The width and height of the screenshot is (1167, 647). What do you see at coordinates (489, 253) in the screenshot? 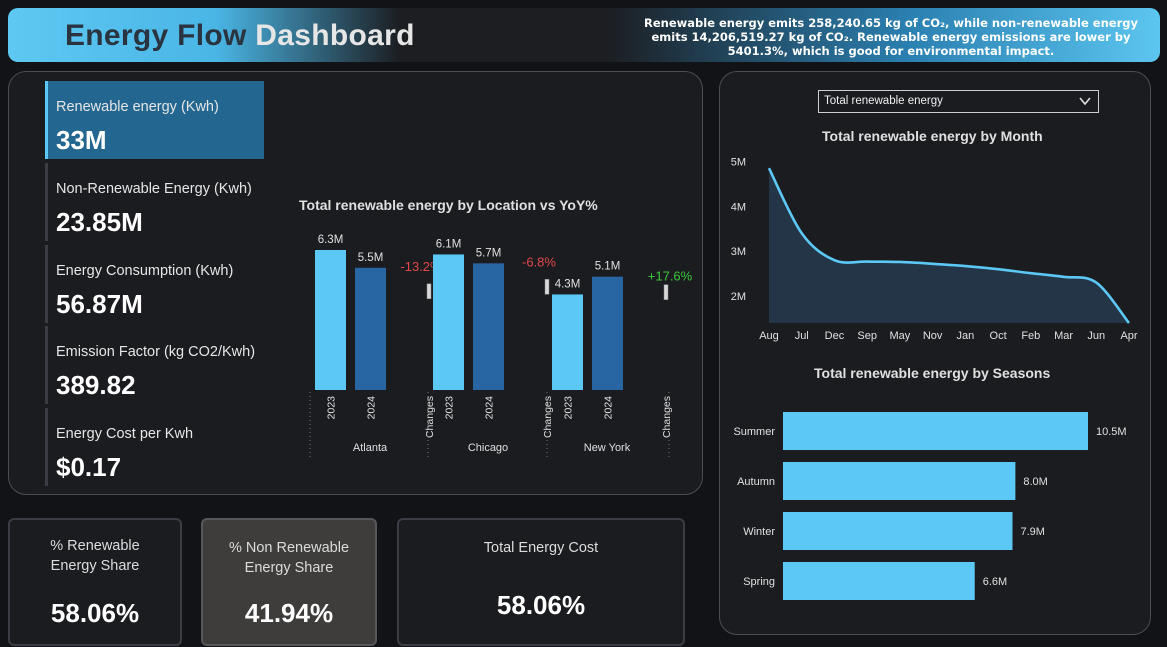
I see `data-label: 5.7M` at bounding box center [489, 253].